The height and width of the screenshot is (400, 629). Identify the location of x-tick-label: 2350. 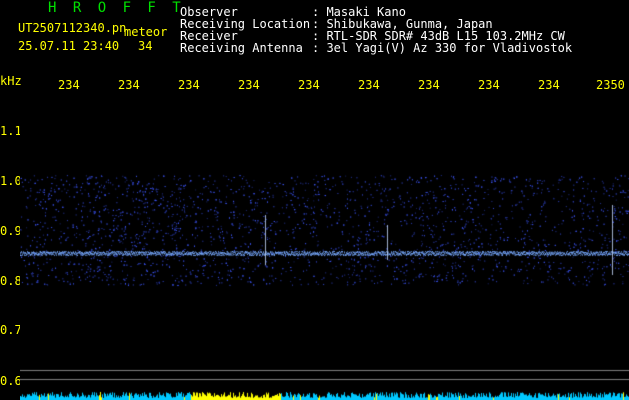
(610, 85).